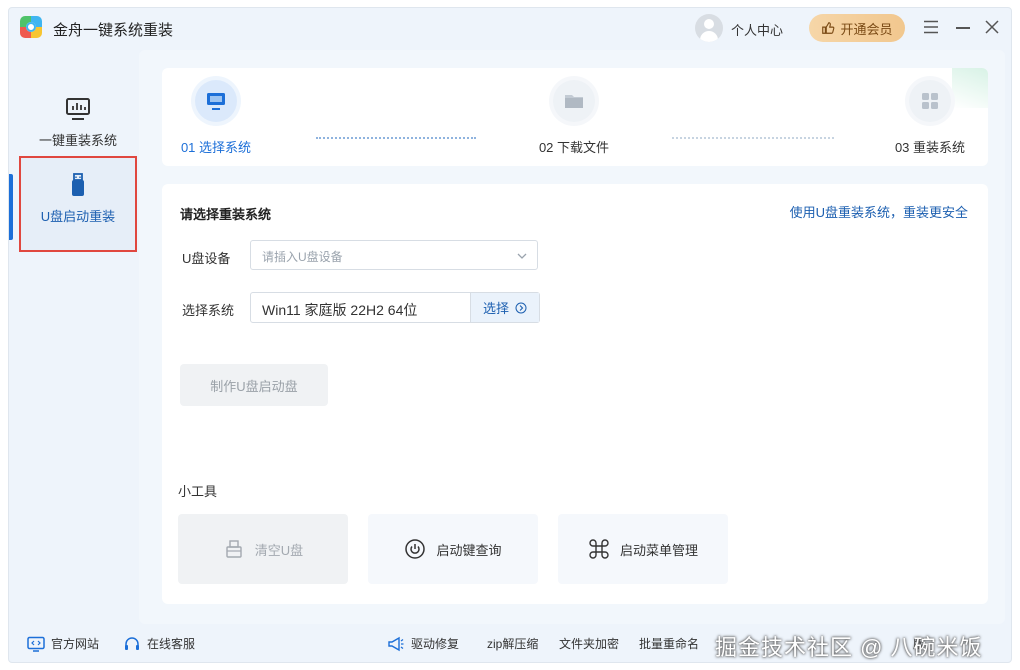 The image size is (1020, 670). What do you see at coordinates (879, 211) in the screenshot?
I see `safe-reinstall-link: 使用U盘重装系统，重装更安全` at bounding box center [879, 211].